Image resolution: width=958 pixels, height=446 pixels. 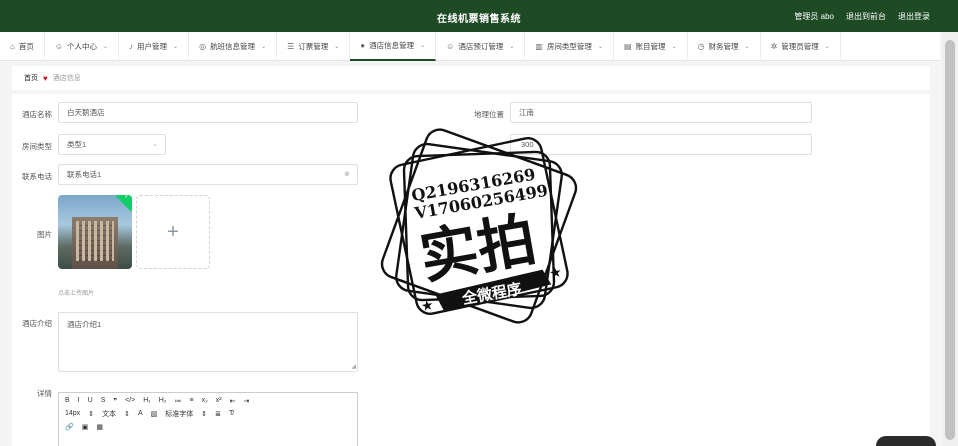 I want to click on ordered-list-button: ≔, so click(x=177, y=401).